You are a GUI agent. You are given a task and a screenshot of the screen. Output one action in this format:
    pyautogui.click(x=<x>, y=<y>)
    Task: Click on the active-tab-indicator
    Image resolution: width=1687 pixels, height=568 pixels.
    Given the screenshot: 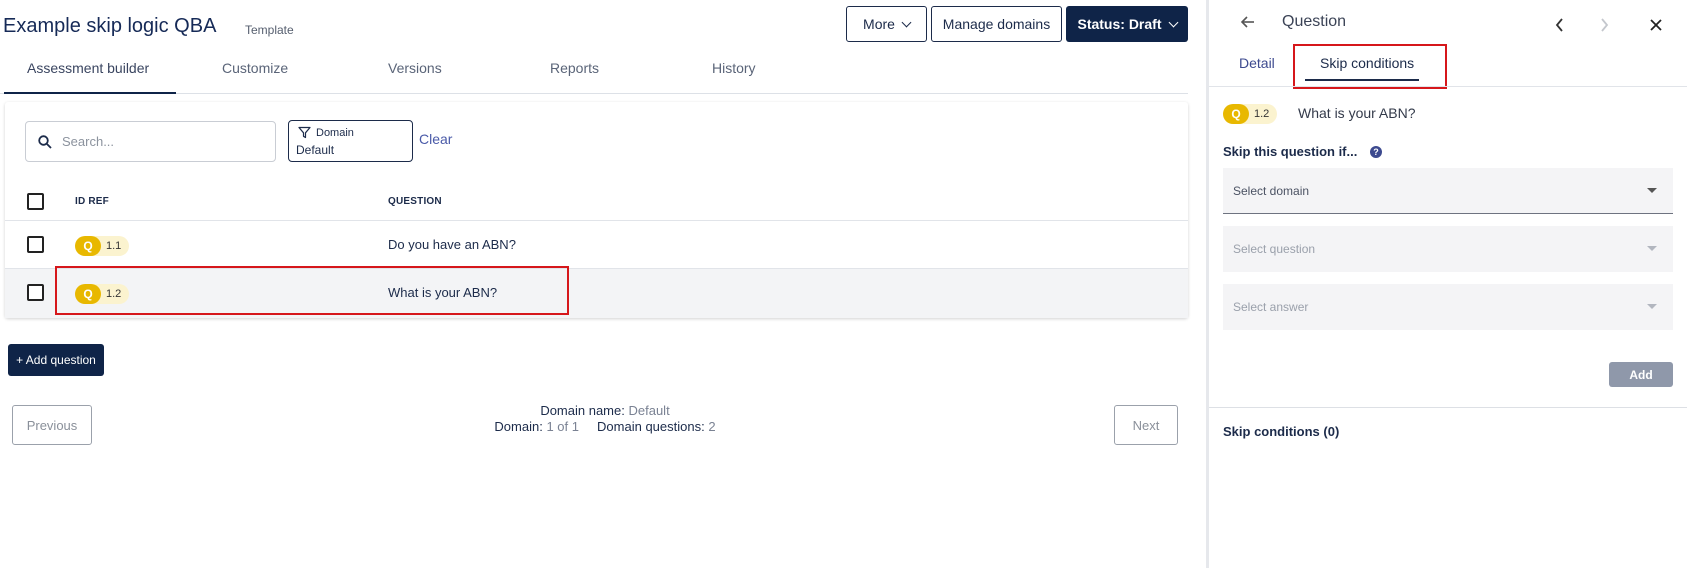 What is the action you would take?
    pyautogui.click(x=90, y=93)
    